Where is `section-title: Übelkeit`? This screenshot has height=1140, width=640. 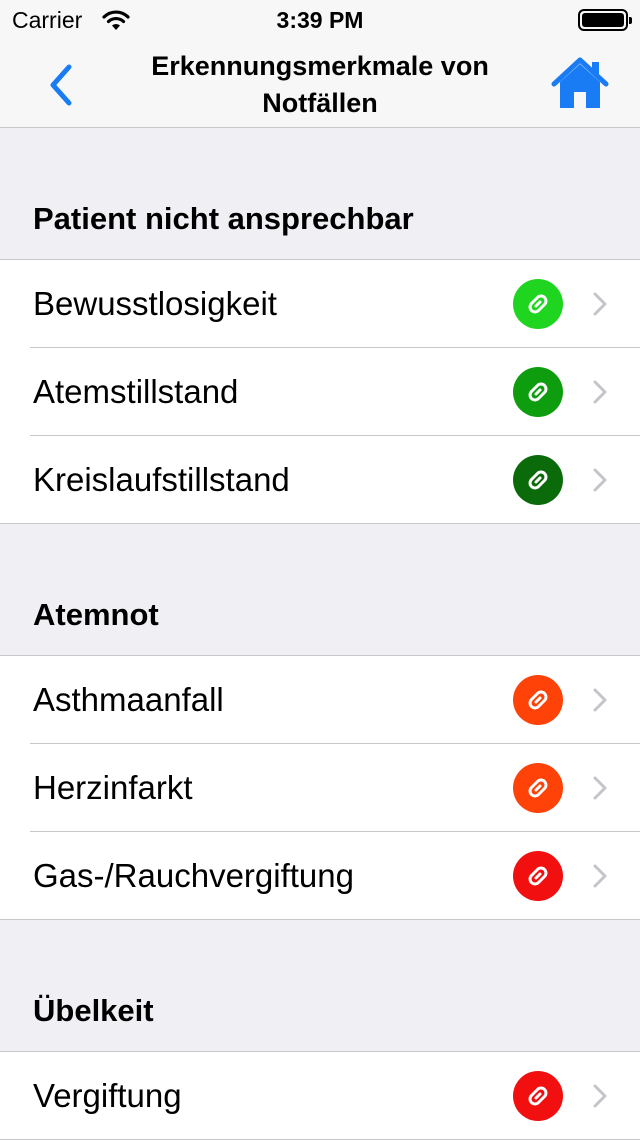 section-title: Übelkeit is located at coordinates (93, 1010).